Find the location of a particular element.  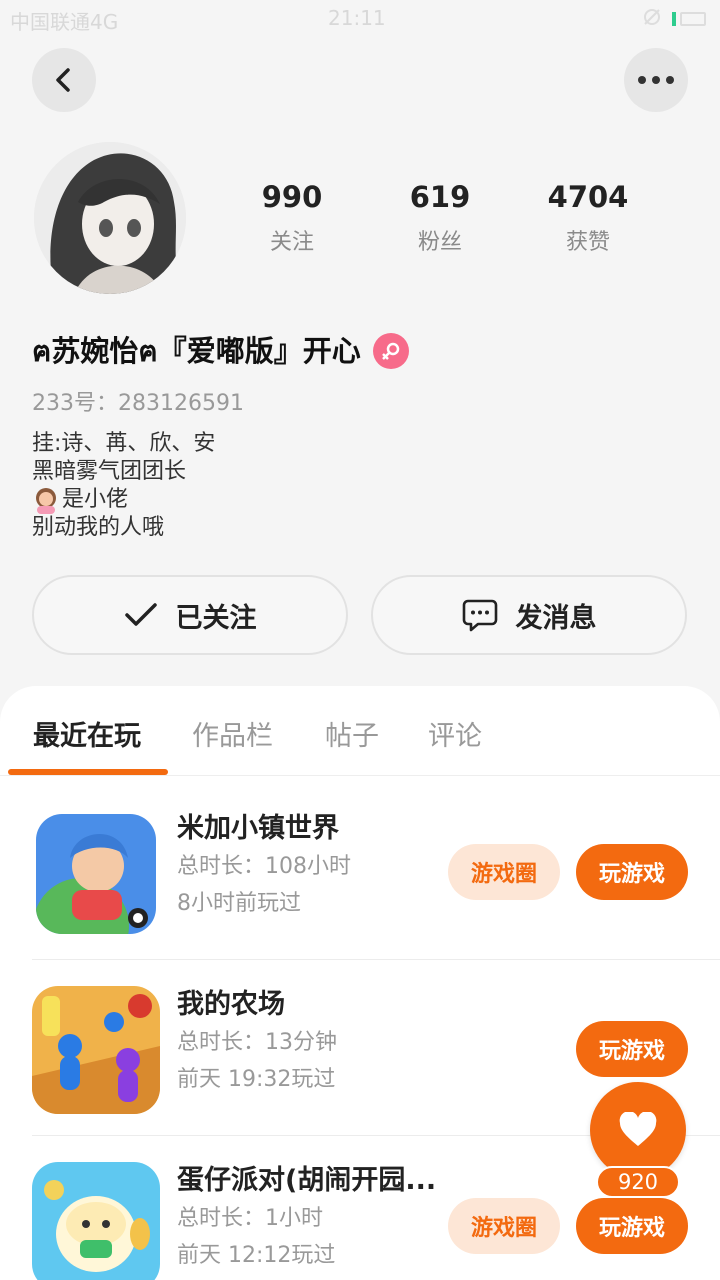

username-row: ฅ苏婉怡ฅ『爱嘟版』开心 is located at coordinates (220, 351).